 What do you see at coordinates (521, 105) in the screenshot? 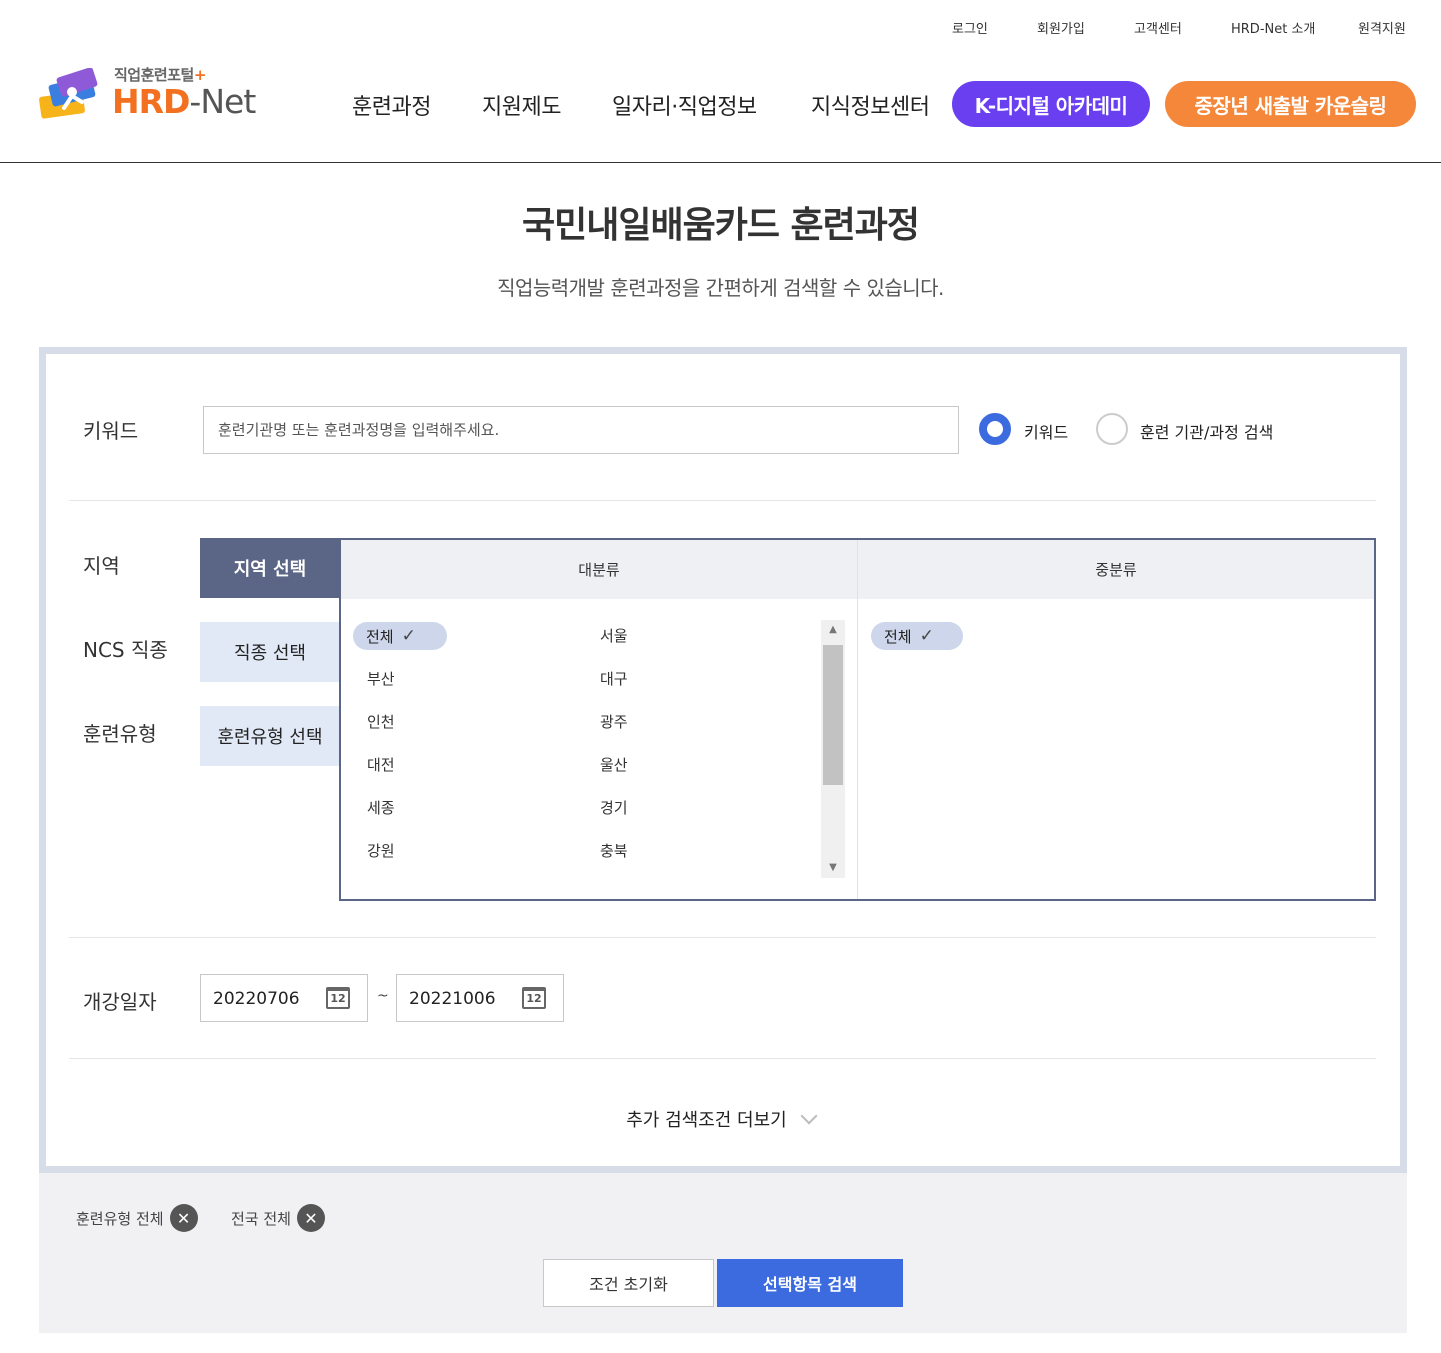
I see `nav-support-system: 지원제도` at bounding box center [521, 105].